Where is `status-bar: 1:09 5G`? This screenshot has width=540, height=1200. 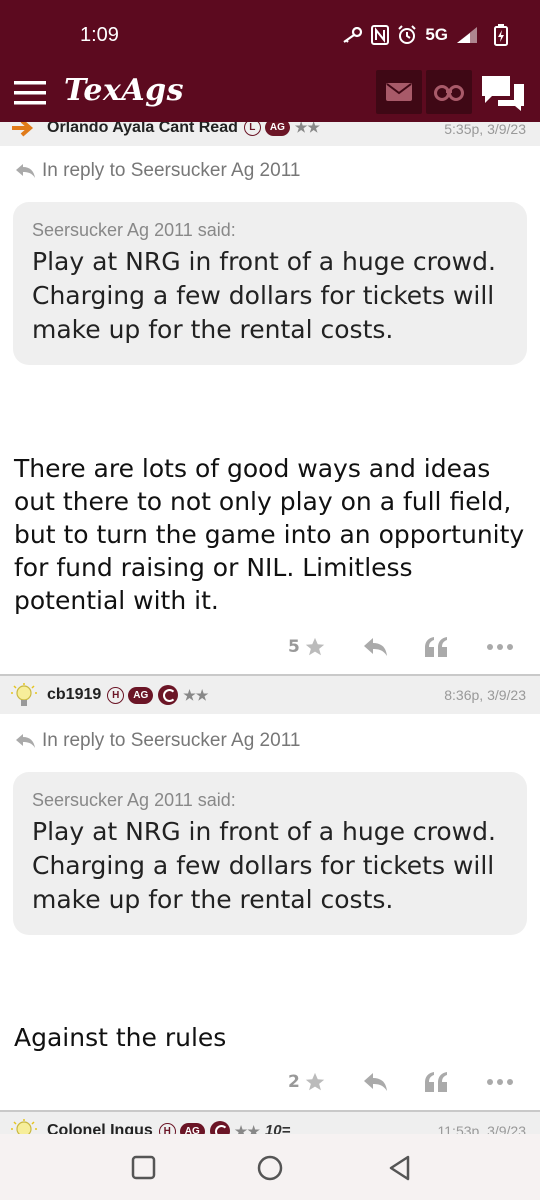
status-bar: 1:09 5G is located at coordinates (270, 33).